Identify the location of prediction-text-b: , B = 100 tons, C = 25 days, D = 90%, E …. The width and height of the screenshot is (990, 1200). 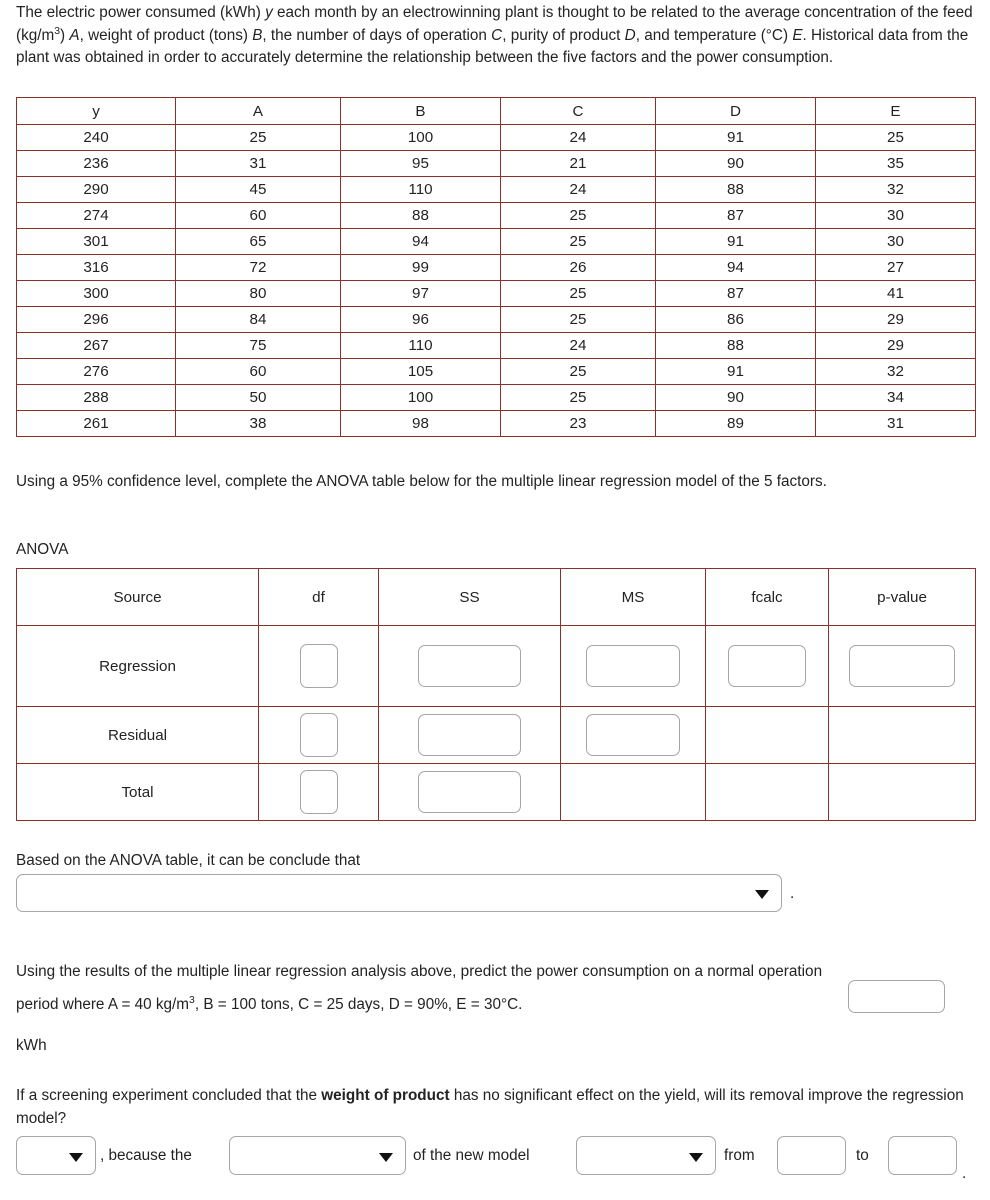
(358, 1004).